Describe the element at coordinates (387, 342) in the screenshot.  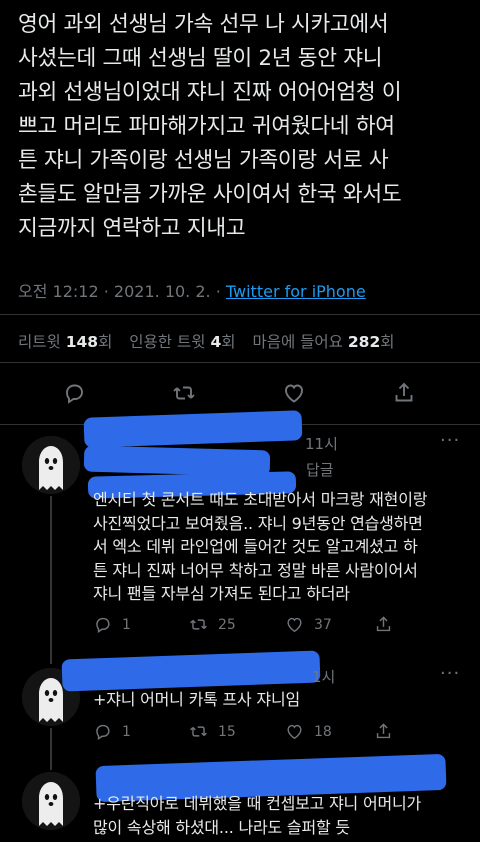
I see `likes-unit: 회` at that location.